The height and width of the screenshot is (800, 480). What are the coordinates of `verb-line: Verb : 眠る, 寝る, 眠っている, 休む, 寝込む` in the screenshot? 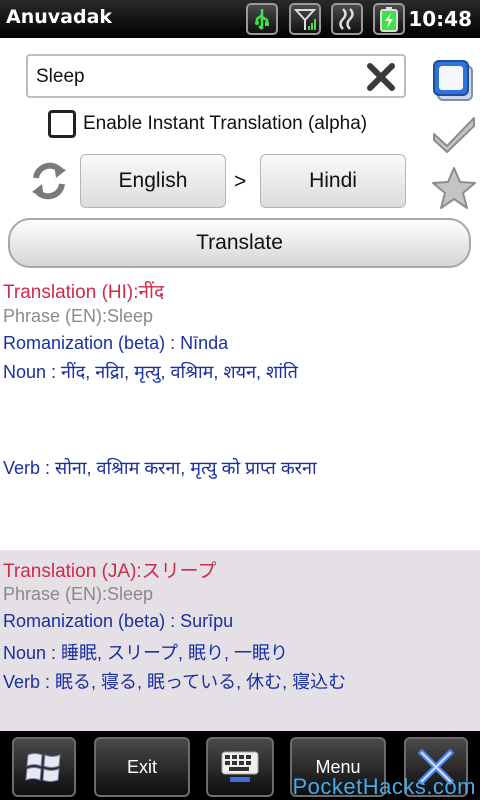 It's located at (175, 682).